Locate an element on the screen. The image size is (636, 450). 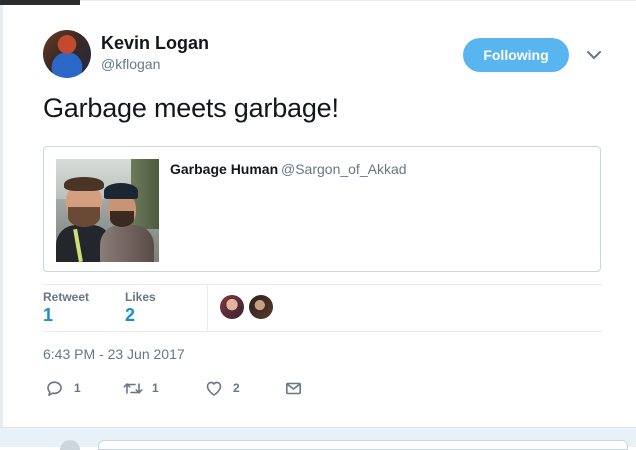
tweet-timestamp: 6:43 PM - 23 Jun 2017 is located at coordinates (114, 354).